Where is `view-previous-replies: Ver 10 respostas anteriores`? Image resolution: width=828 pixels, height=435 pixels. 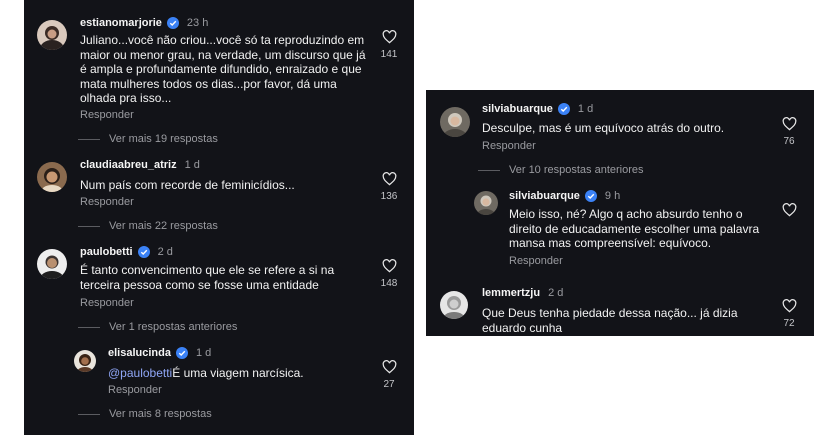
view-previous-replies: Ver 10 respostas anteriores is located at coordinates (561, 170).